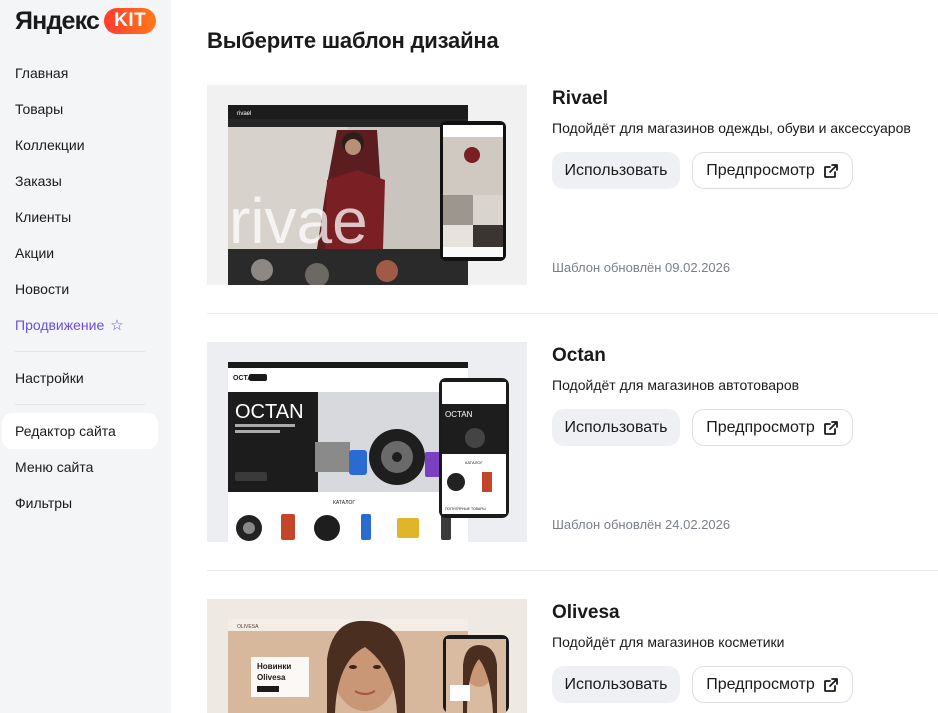 This screenshot has height=713, width=938. What do you see at coordinates (474, 462) in the screenshot?
I see `octan-phone-catalog: КАТАЛОГ` at bounding box center [474, 462].